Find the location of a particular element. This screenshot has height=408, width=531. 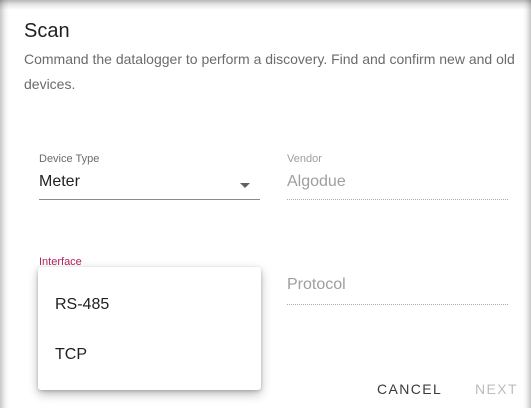

device-type-value: Meter is located at coordinates (59, 181).